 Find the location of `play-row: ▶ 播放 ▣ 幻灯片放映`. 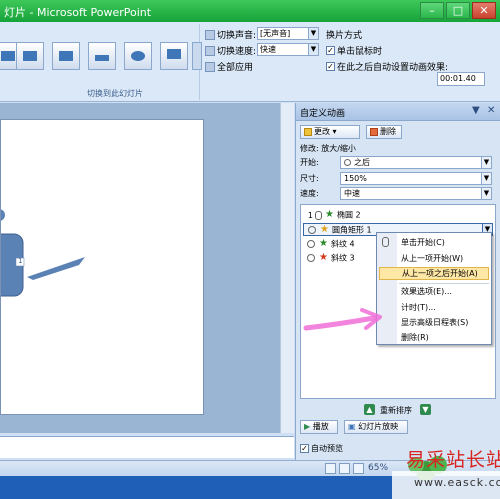

play-row: ▶ 播放 ▣ 幻灯片放映 is located at coordinates (398, 427).